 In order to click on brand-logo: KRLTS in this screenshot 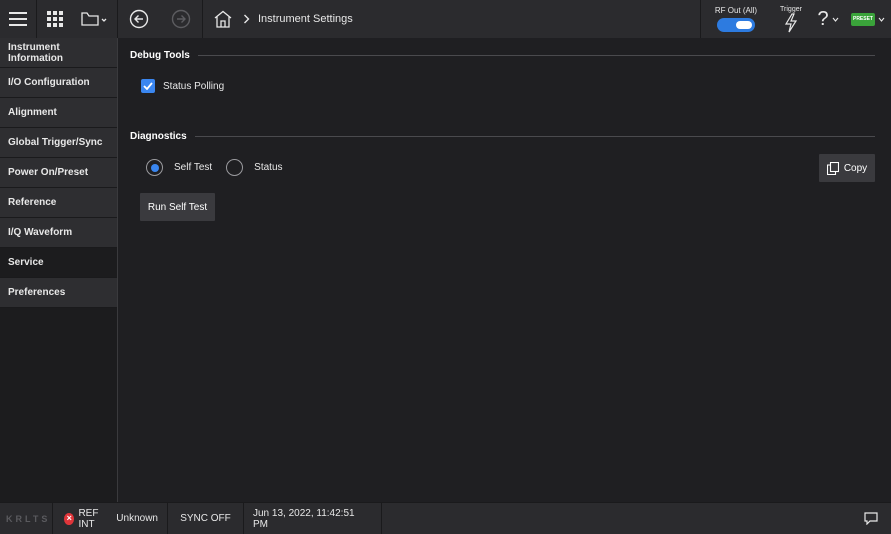, I will do `click(26, 518)`.